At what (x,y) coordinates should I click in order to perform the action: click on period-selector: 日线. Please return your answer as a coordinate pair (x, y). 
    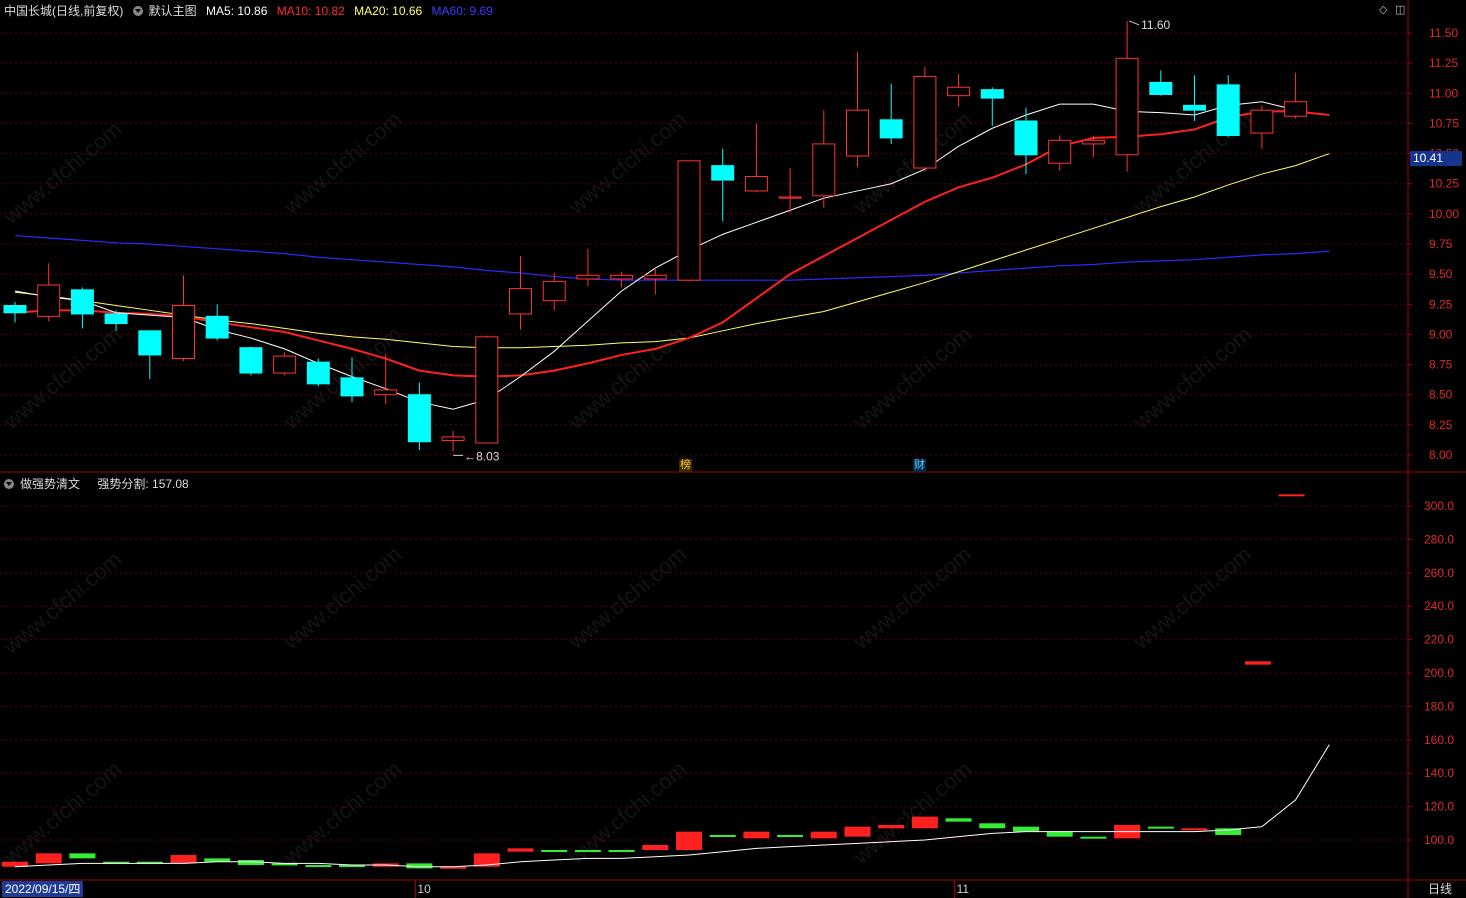
    Looking at the image, I should click on (1440, 889).